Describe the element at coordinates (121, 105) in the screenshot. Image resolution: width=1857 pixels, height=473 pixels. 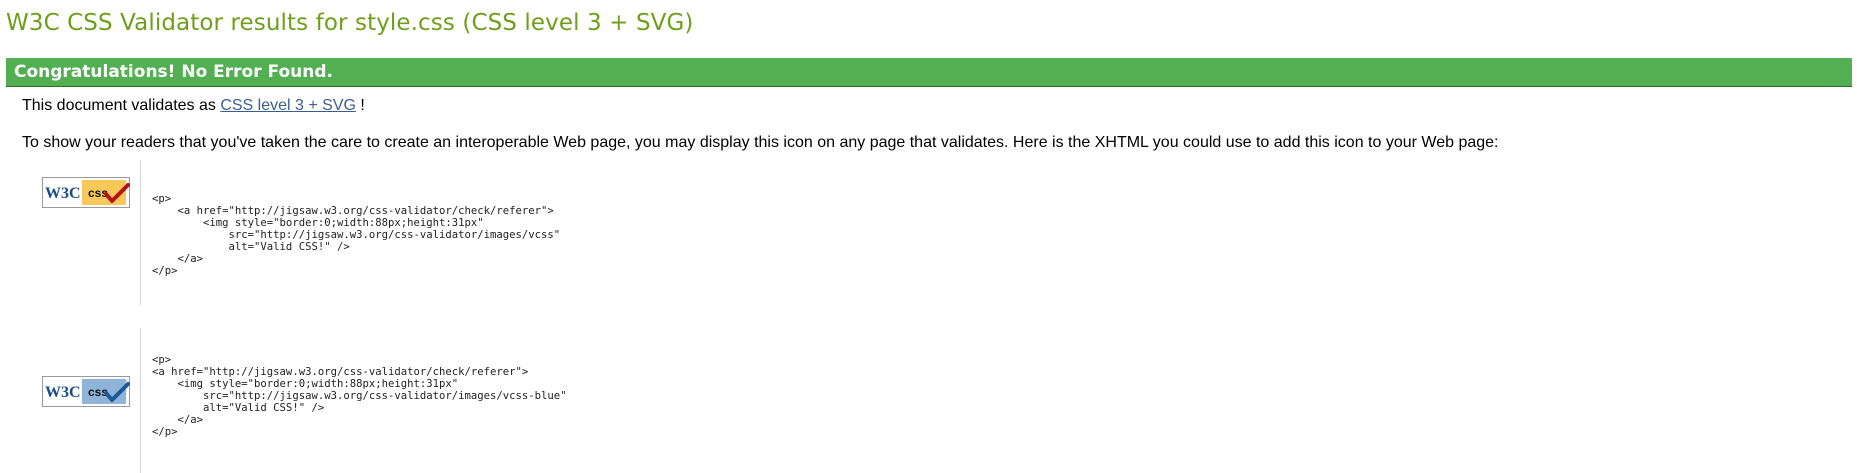
I see `validates-prefix: This document validates as` at that location.